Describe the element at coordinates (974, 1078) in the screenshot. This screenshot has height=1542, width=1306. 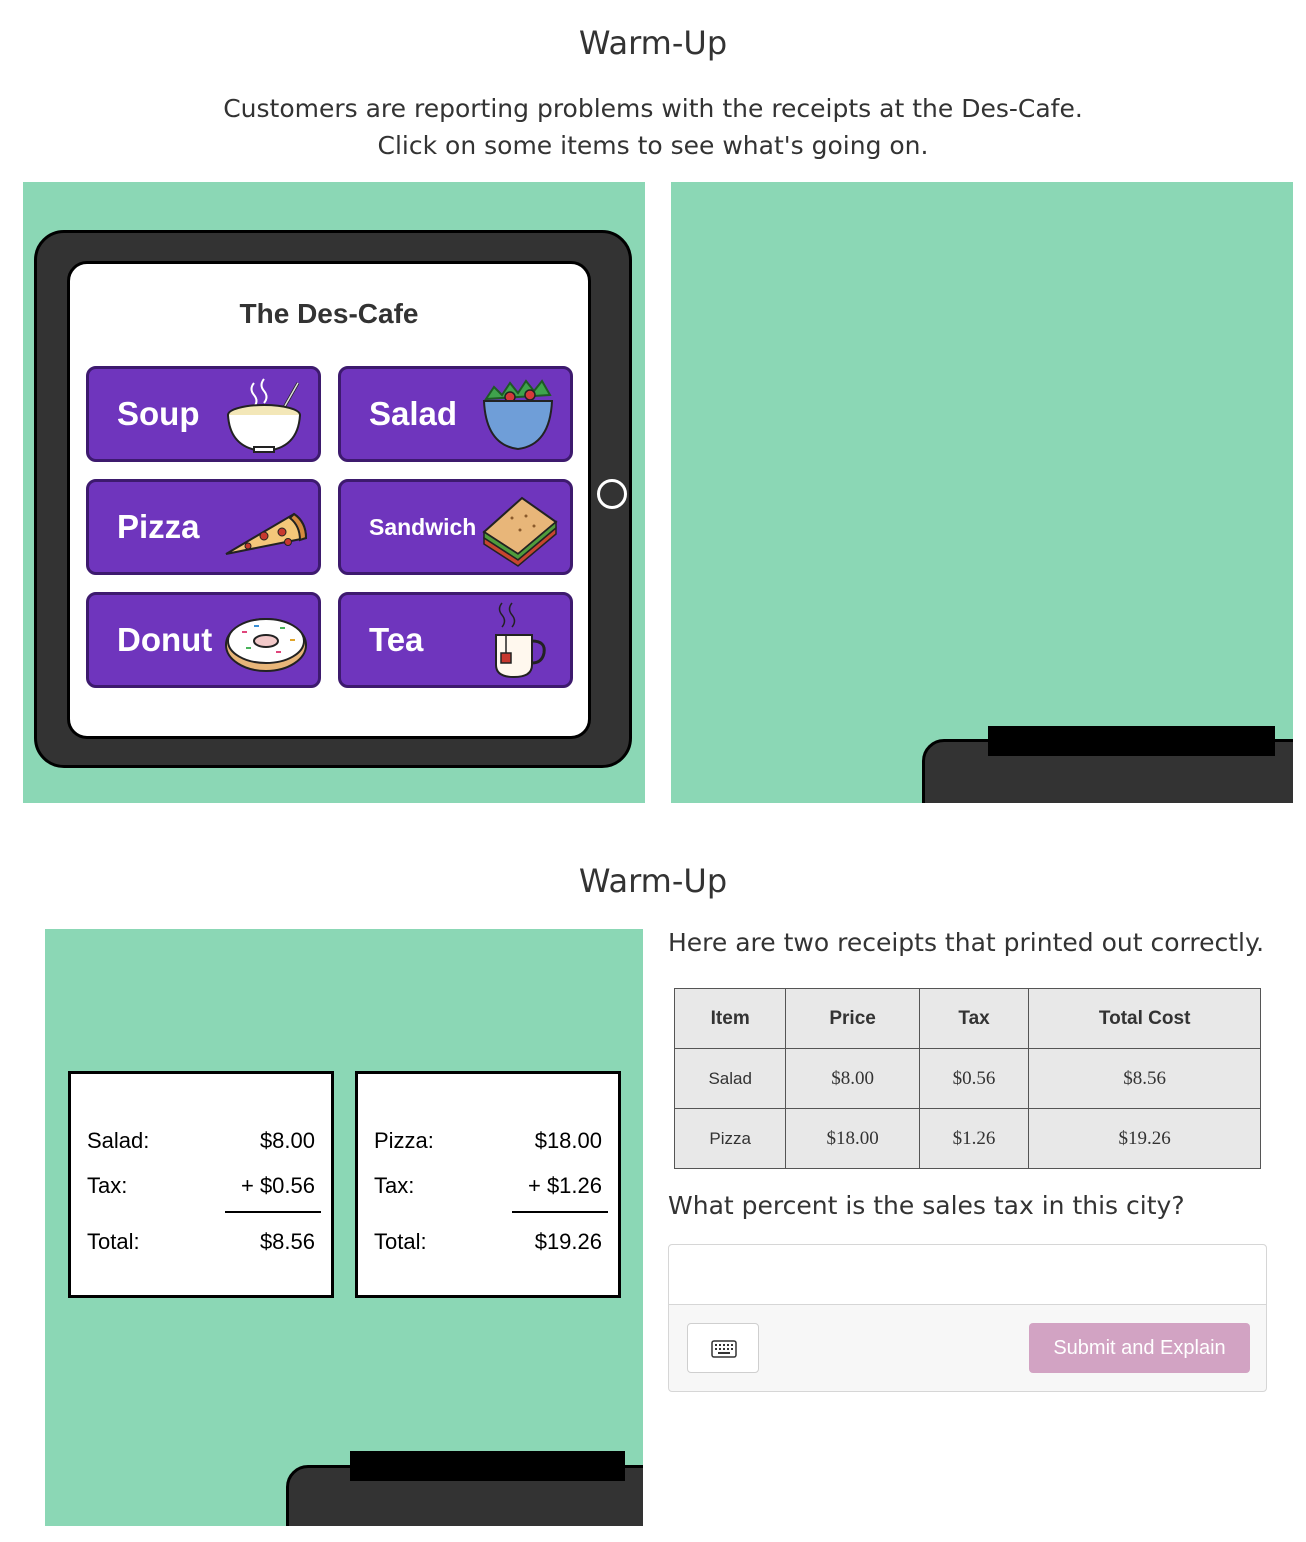
I see `table-cell: $0.56` at that location.